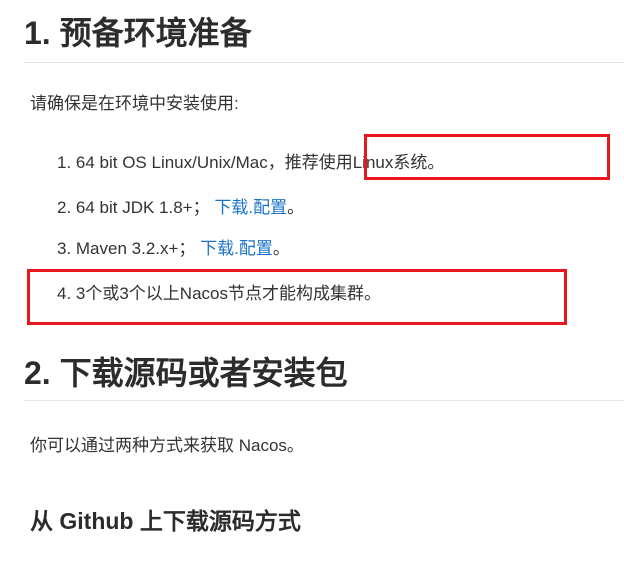 The width and height of the screenshot is (624, 562). What do you see at coordinates (165, 521) in the screenshot?
I see `github-download-subheading: 从 Github 上下载源码方式` at bounding box center [165, 521].